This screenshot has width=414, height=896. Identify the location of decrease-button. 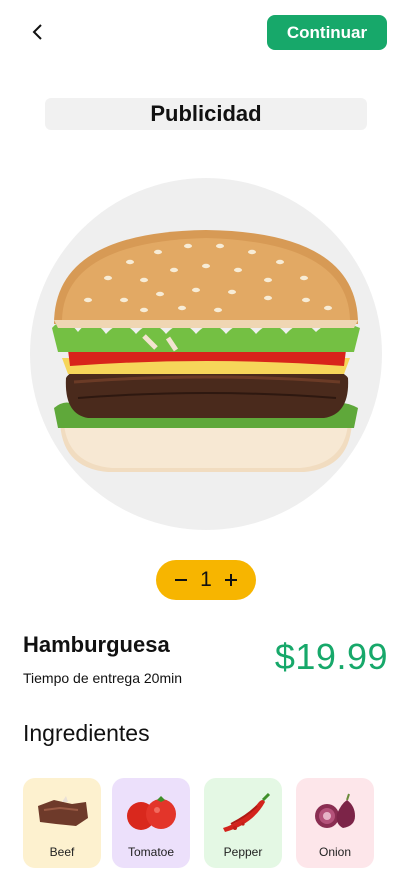
(181, 580).